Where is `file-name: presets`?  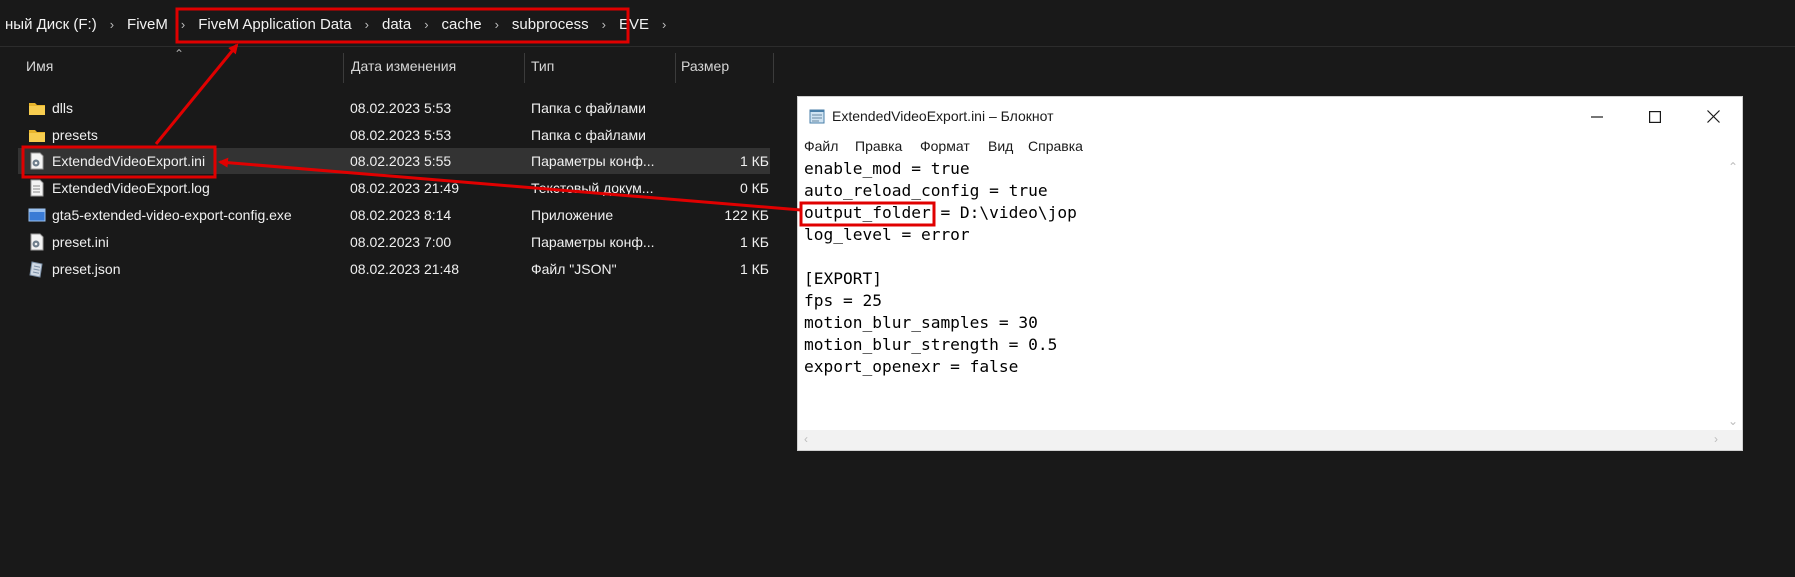
file-name: presets is located at coordinates (75, 135).